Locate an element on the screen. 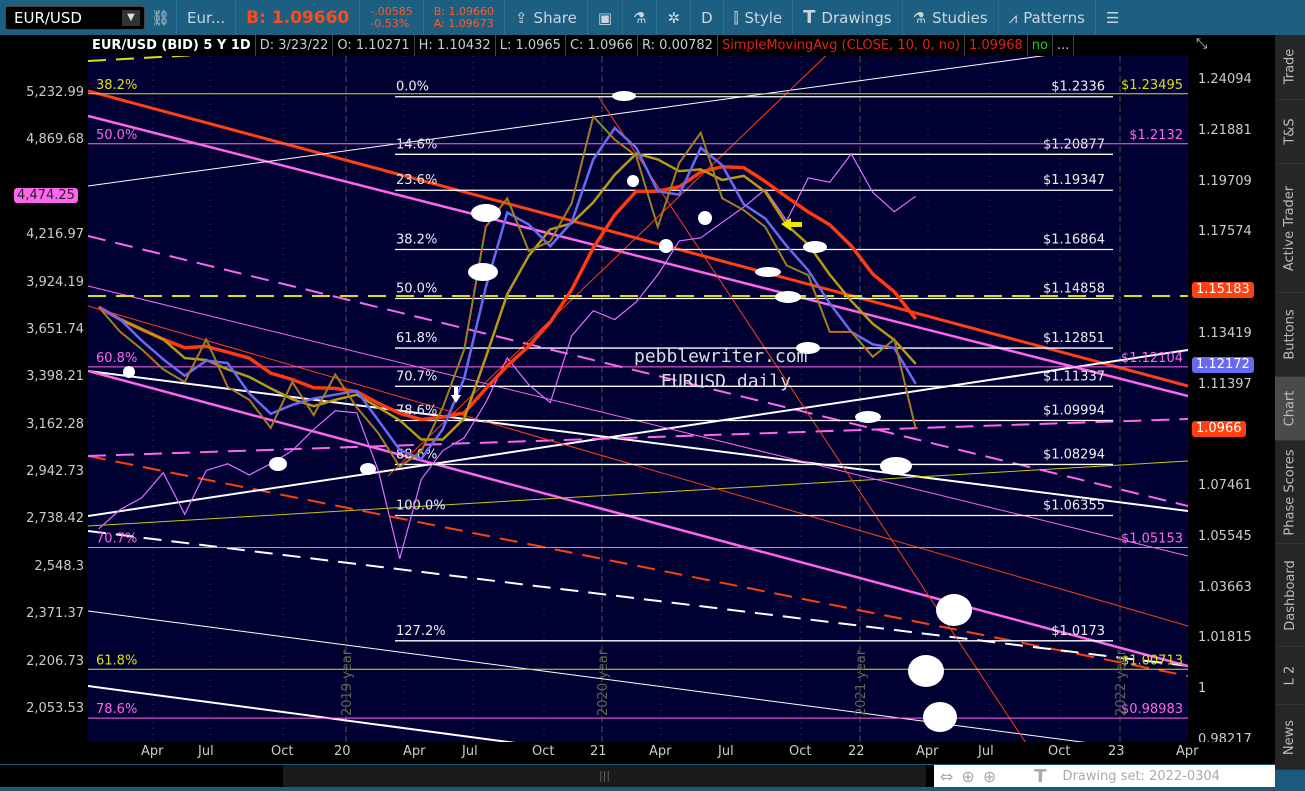 This screenshot has width=1305, height=791. fib-ext-pct: 61.8% is located at coordinates (116, 660).